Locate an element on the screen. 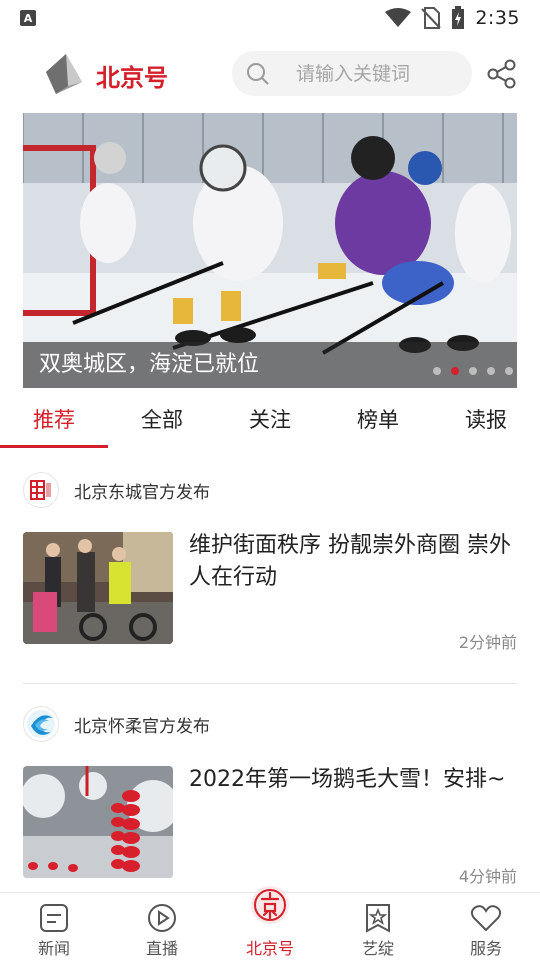 The image size is (540, 960). battery-charging-icon is located at coordinates (458, 17).